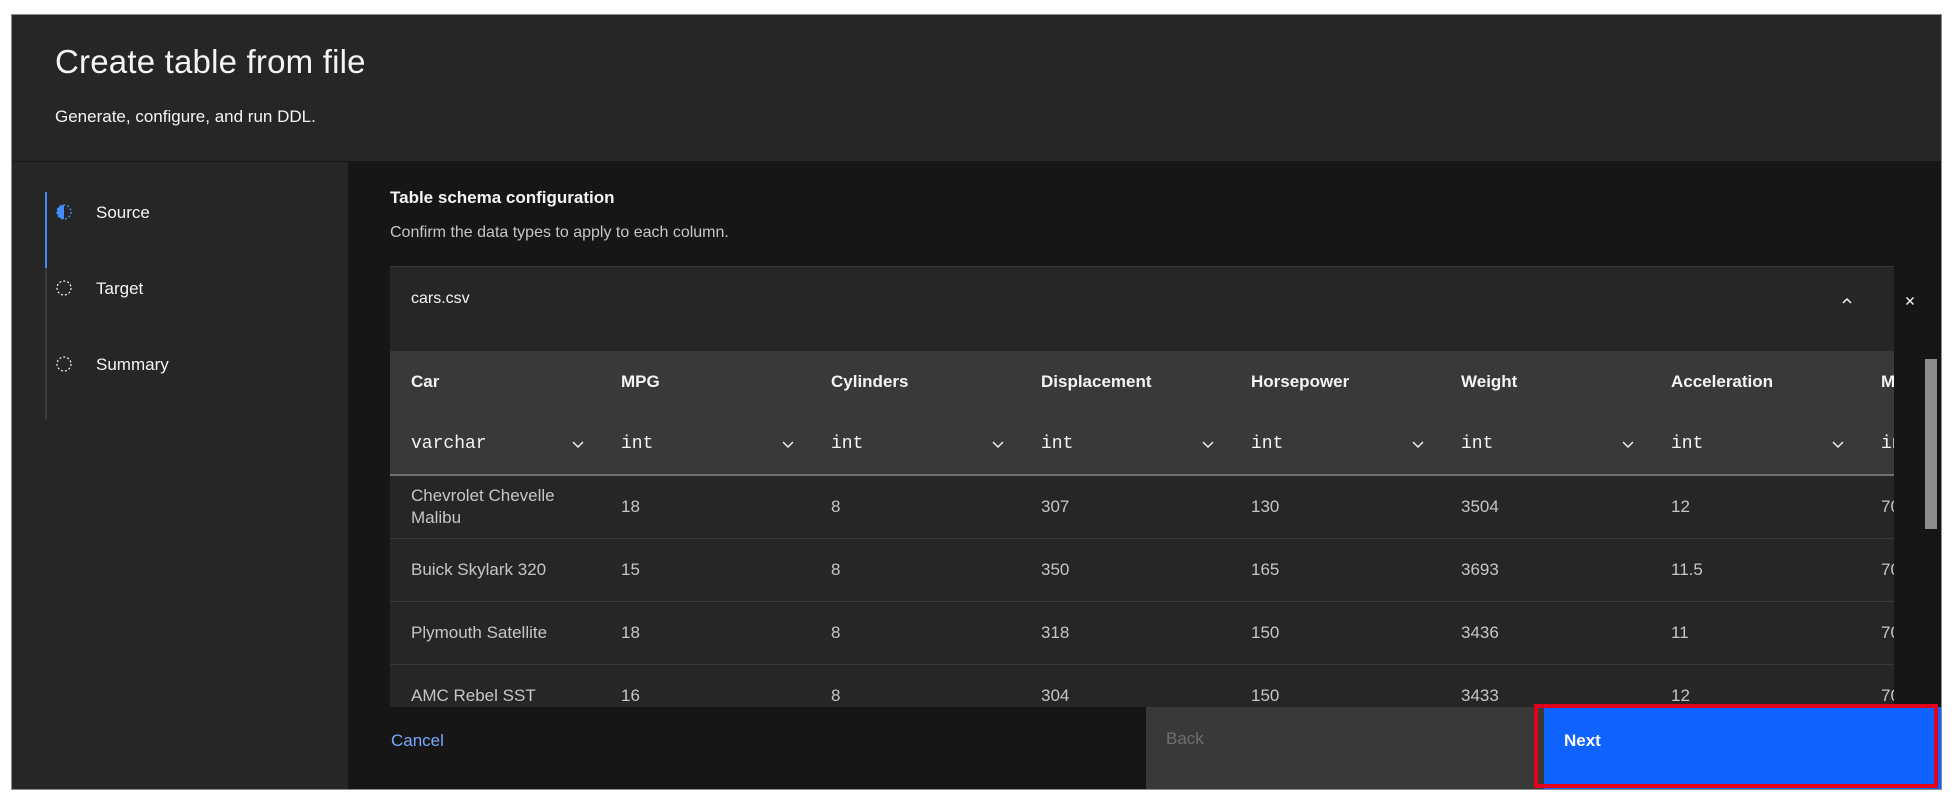  Describe the element at coordinates (195, 230) in the screenshot. I see `step-source: Source` at that location.